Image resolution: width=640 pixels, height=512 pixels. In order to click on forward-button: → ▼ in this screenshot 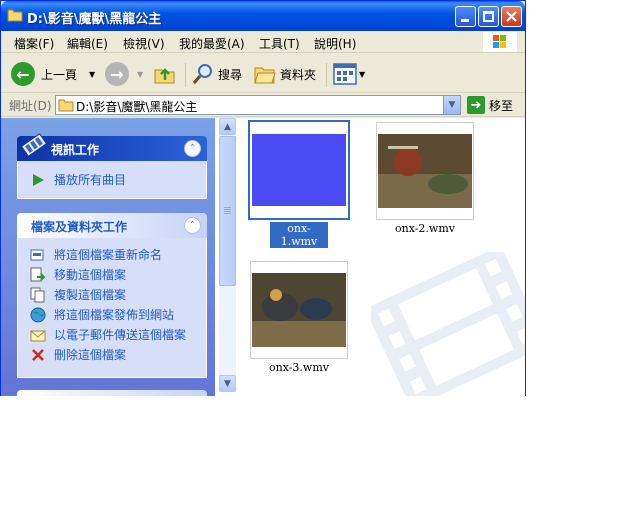, I will do `click(124, 74)`.